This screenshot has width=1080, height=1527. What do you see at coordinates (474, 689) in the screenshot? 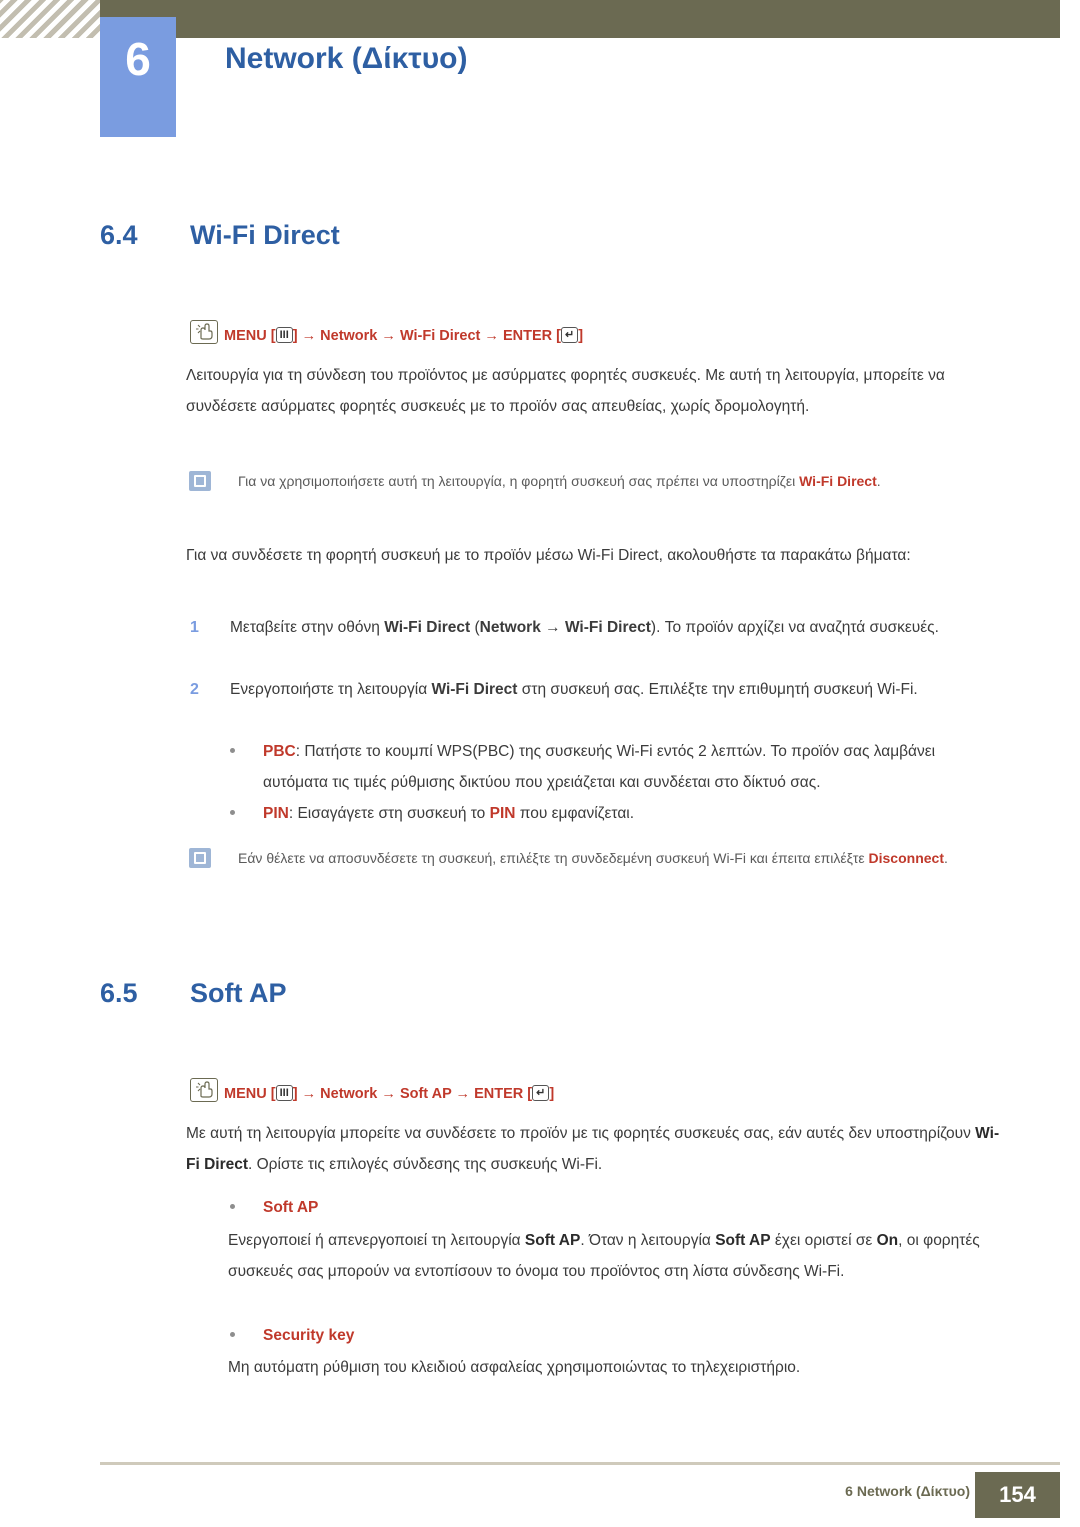
I see `step-2-bold-wifi-direct: Wi-Fi Direct` at bounding box center [474, 689].